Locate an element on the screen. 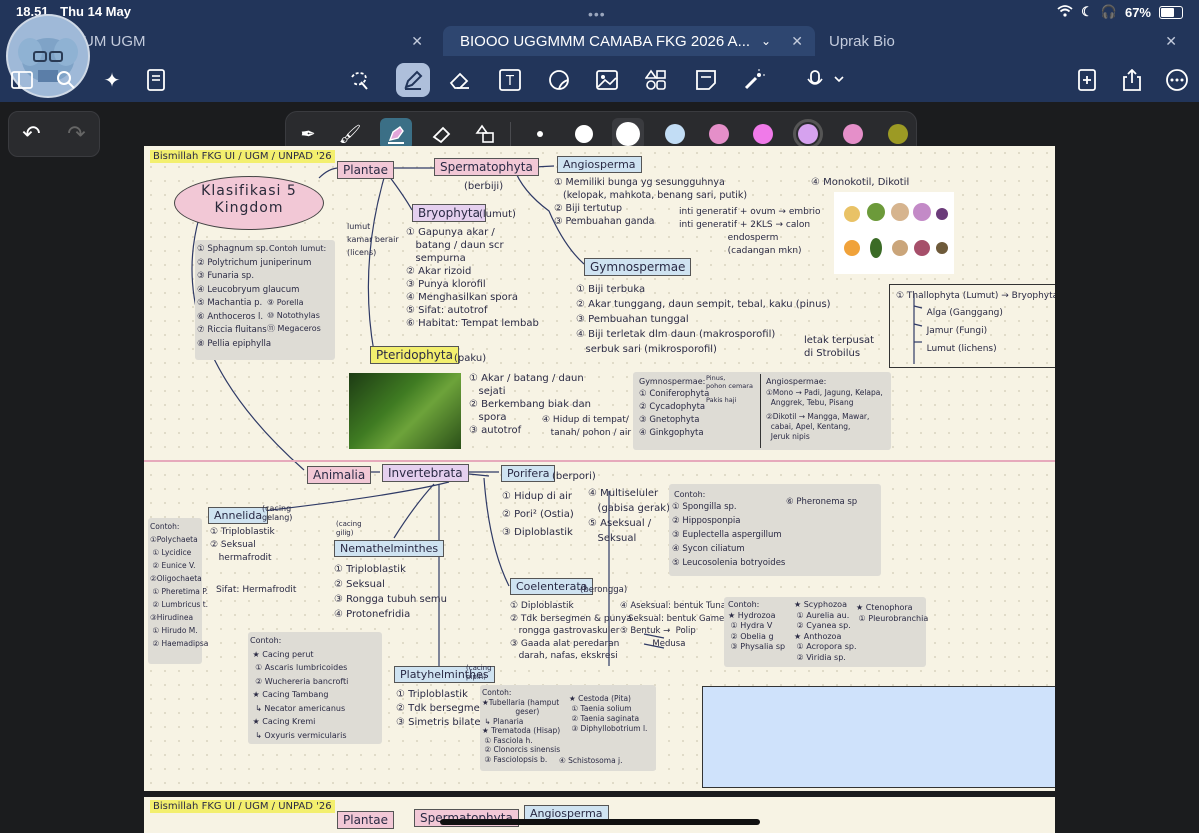  tab-label: UM UGM is located at coordinates (114, 41).